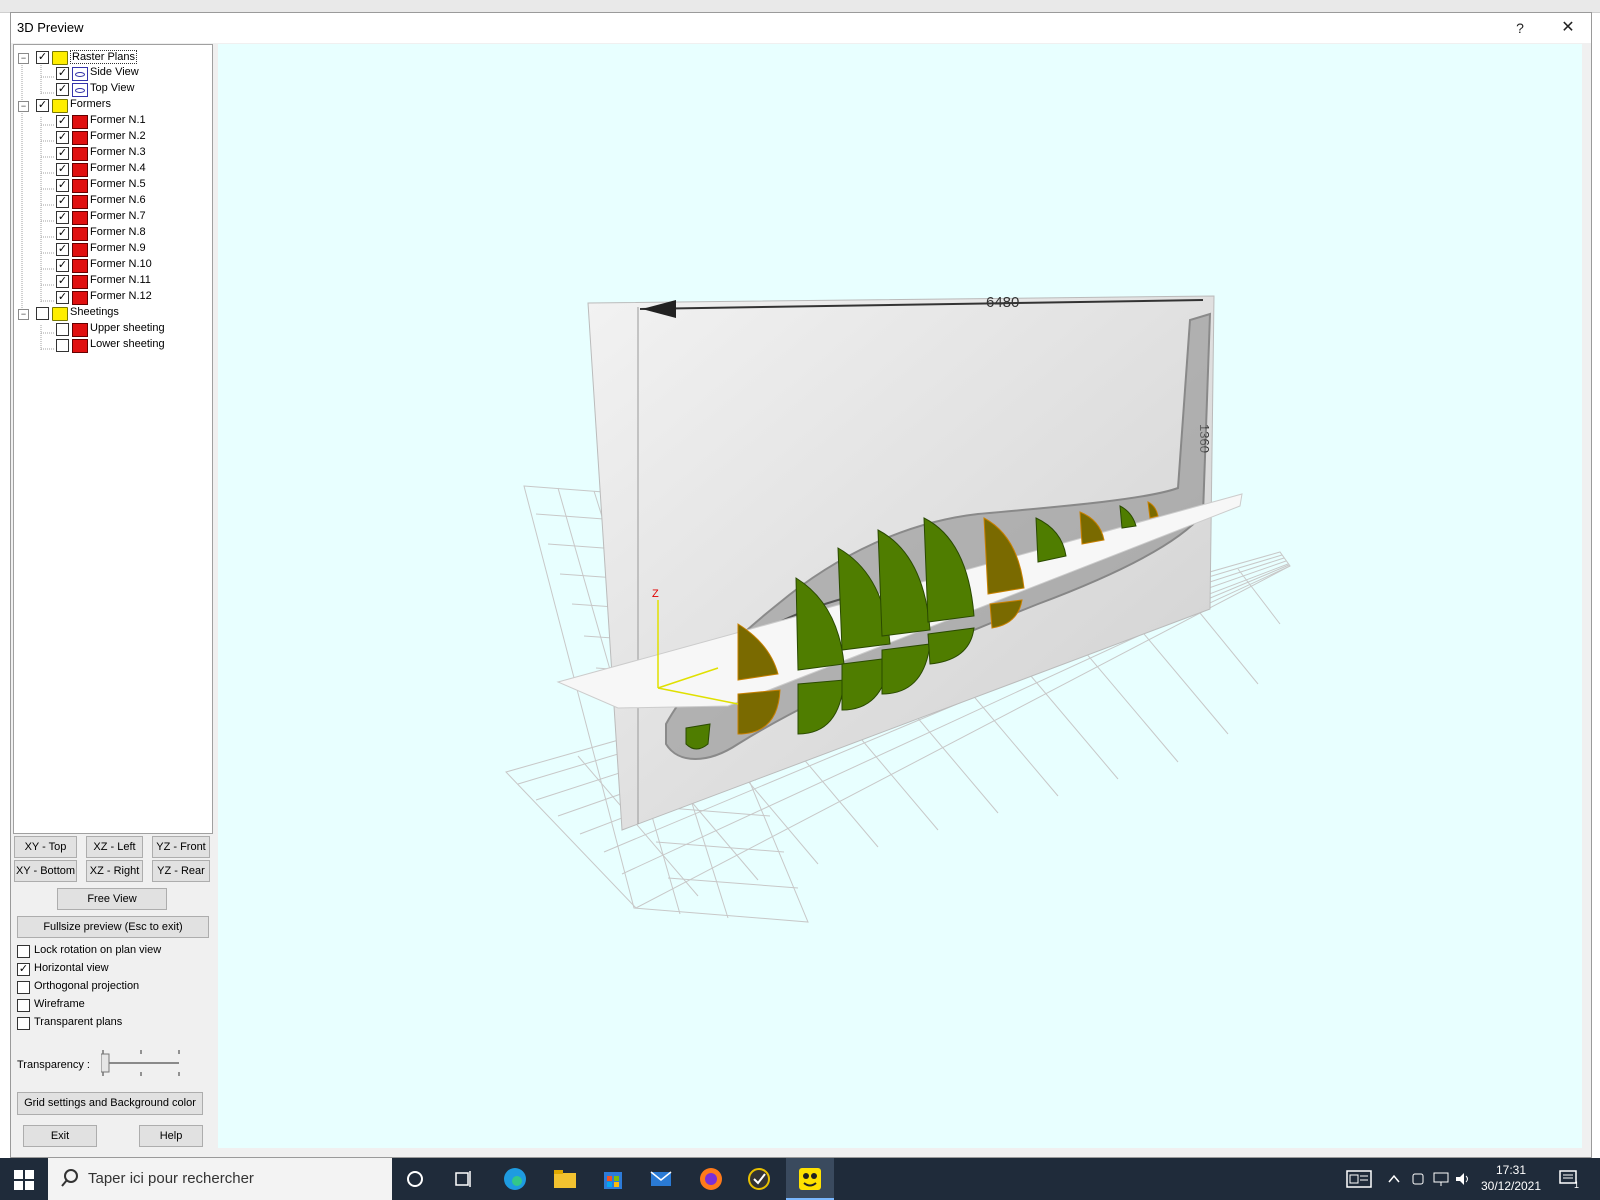 This screenshot has height=1200, width=1600. I want to click on tree-item: ✓ Former N.10, so click(112, 266).